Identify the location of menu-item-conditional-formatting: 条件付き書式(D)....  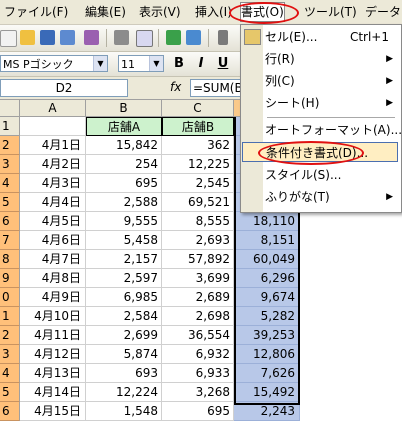
(320, 152).